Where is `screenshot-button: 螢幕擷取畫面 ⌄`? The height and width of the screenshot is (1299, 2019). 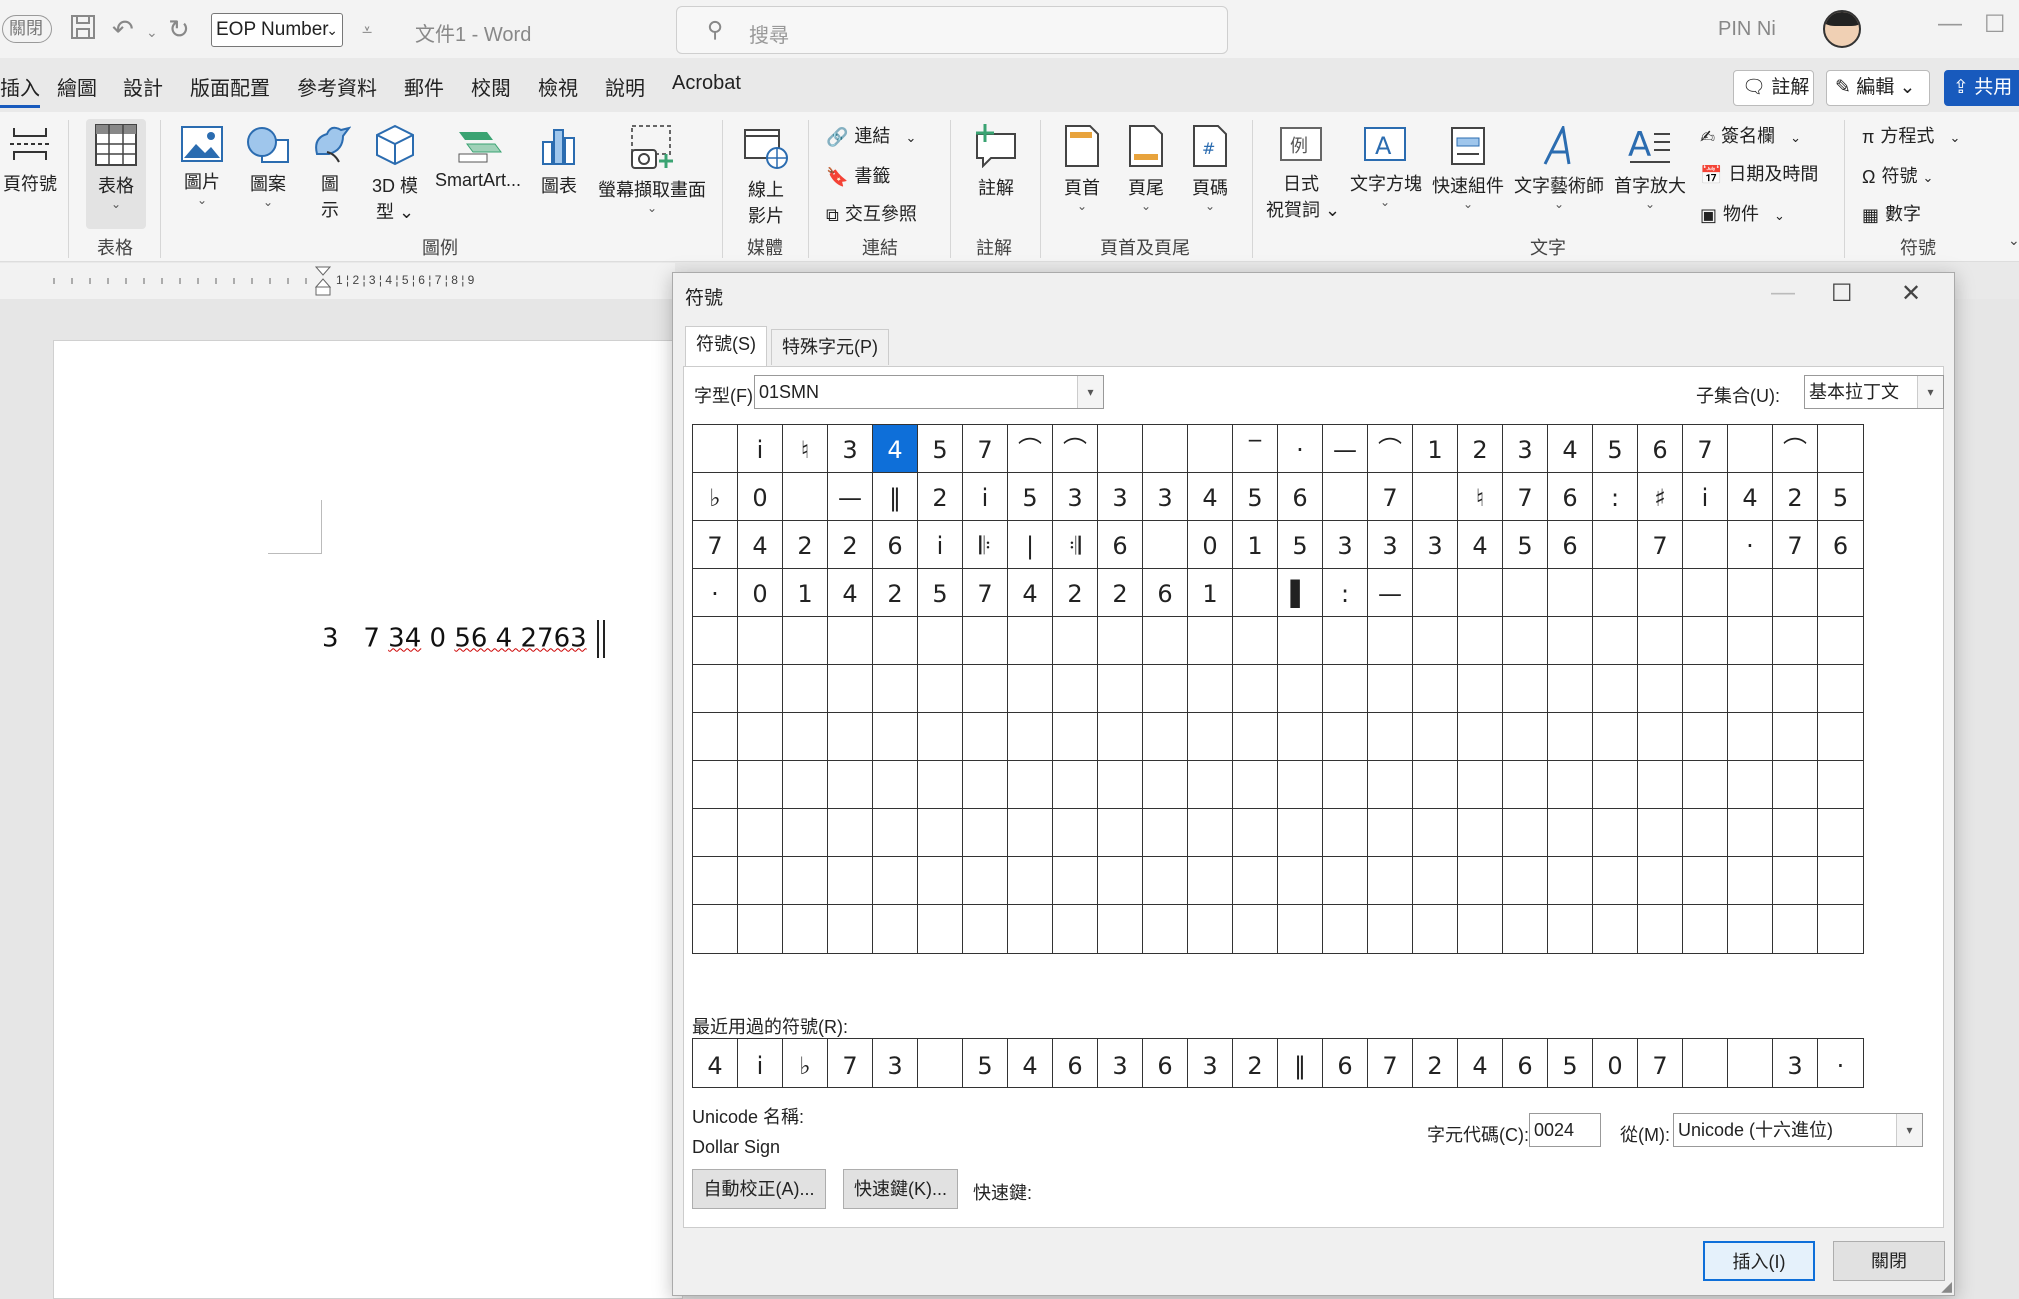
screenshot-button: 螢幕擷取畫面 ⌄ is located at coordinates (652, 169).